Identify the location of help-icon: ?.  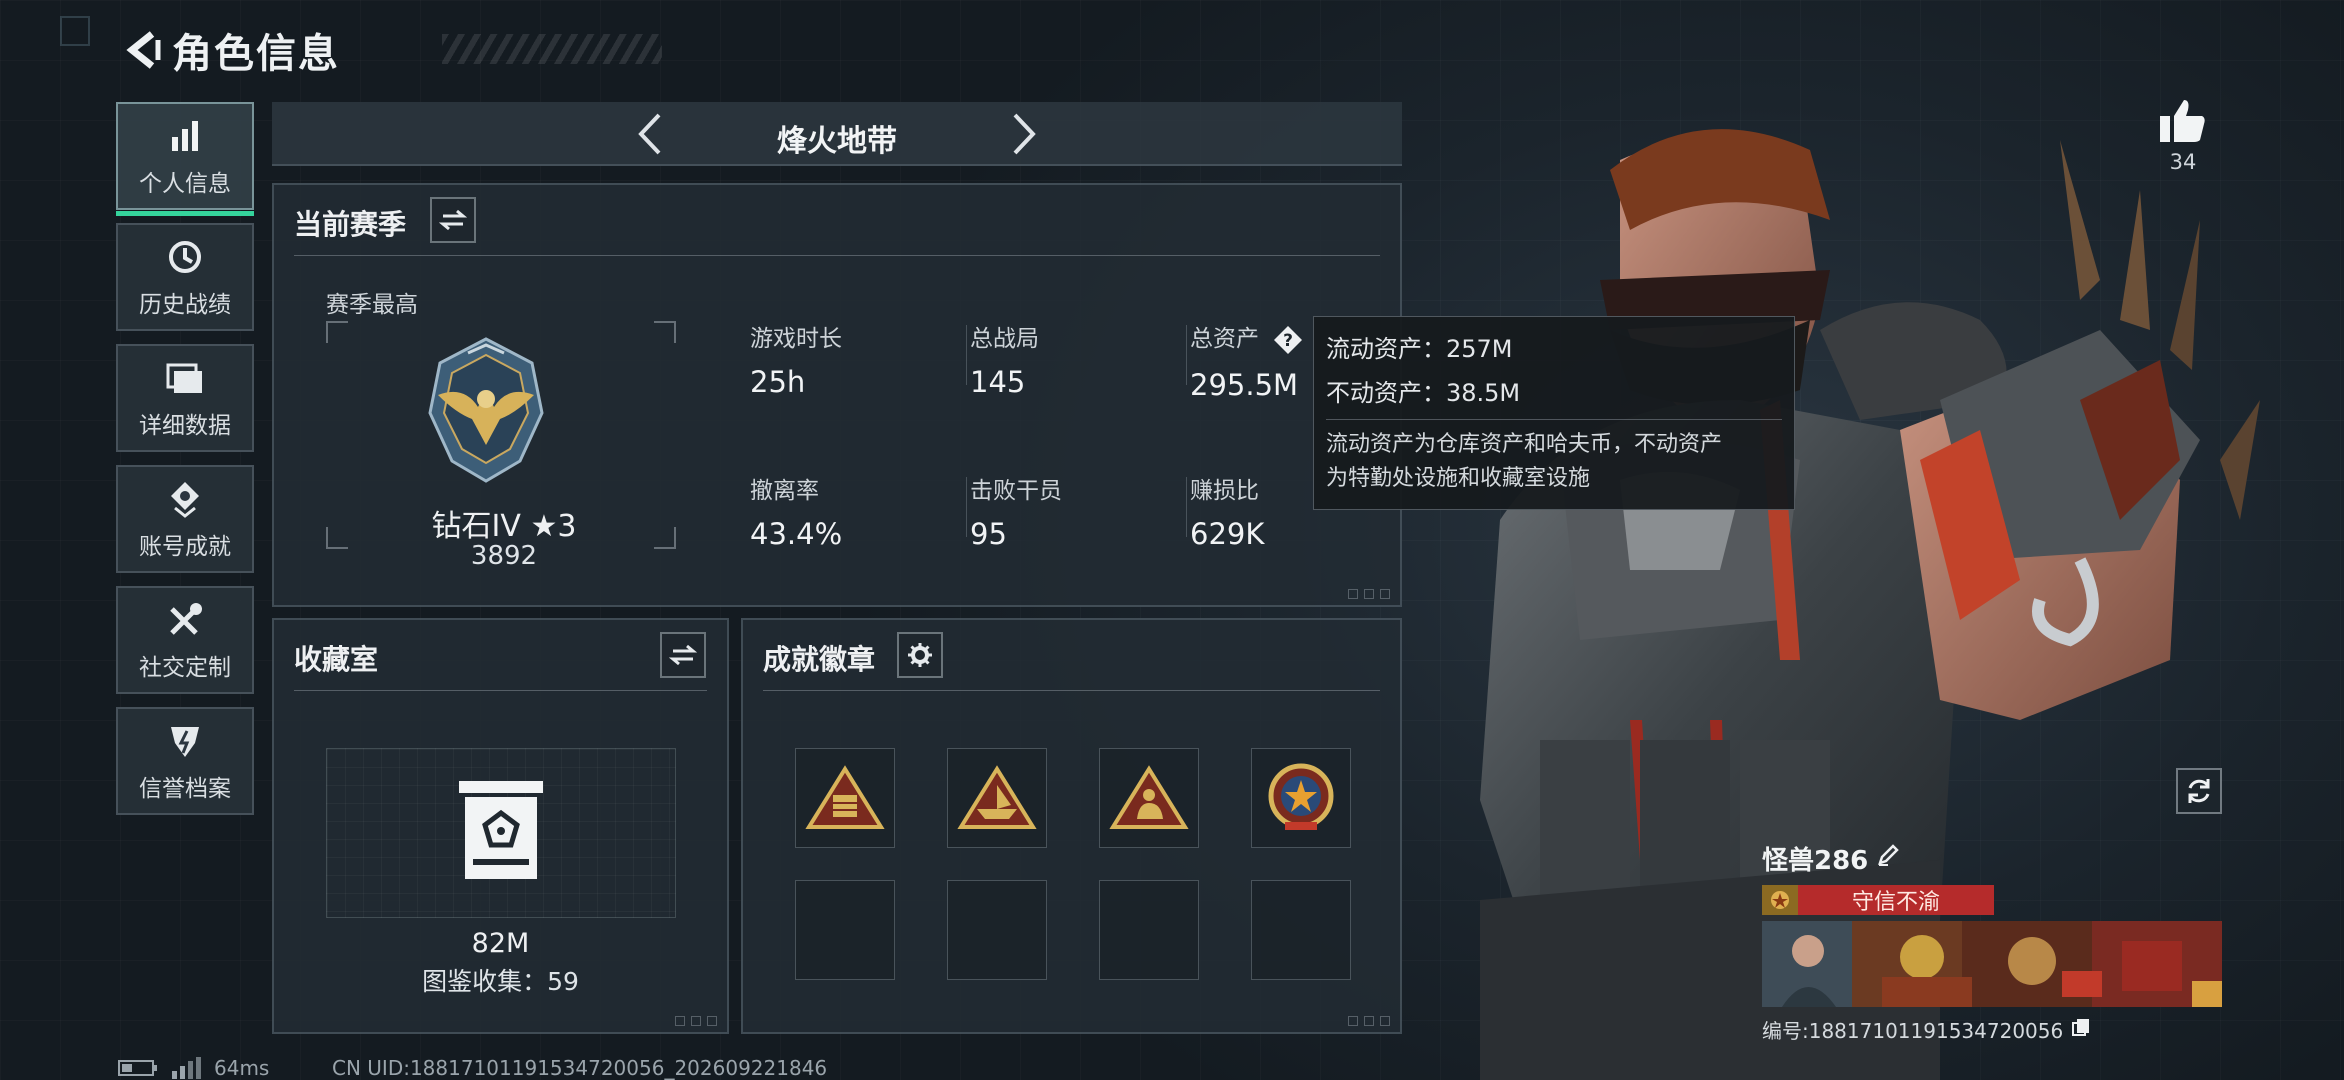
(1288, 340).